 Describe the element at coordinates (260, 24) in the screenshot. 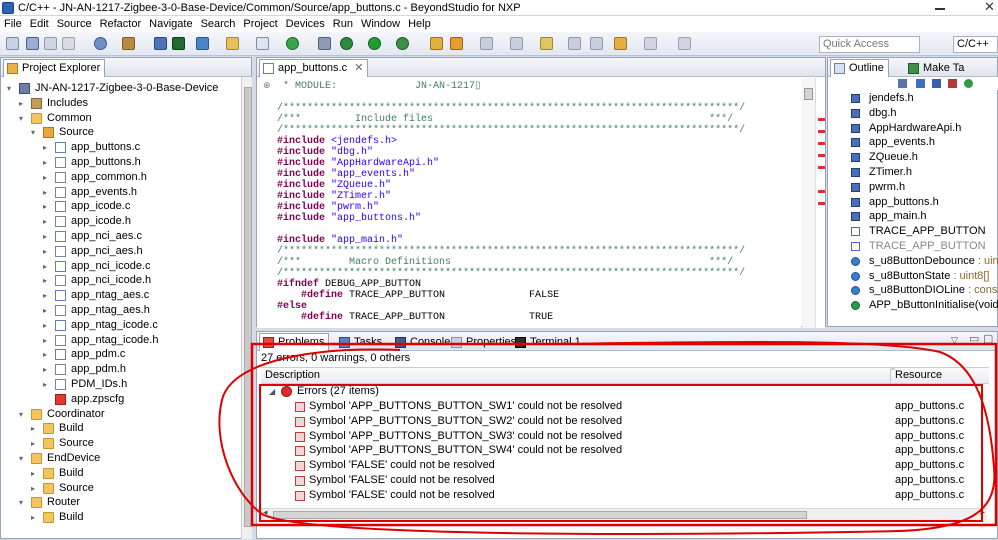

I see `menu-project: Project` at that location.